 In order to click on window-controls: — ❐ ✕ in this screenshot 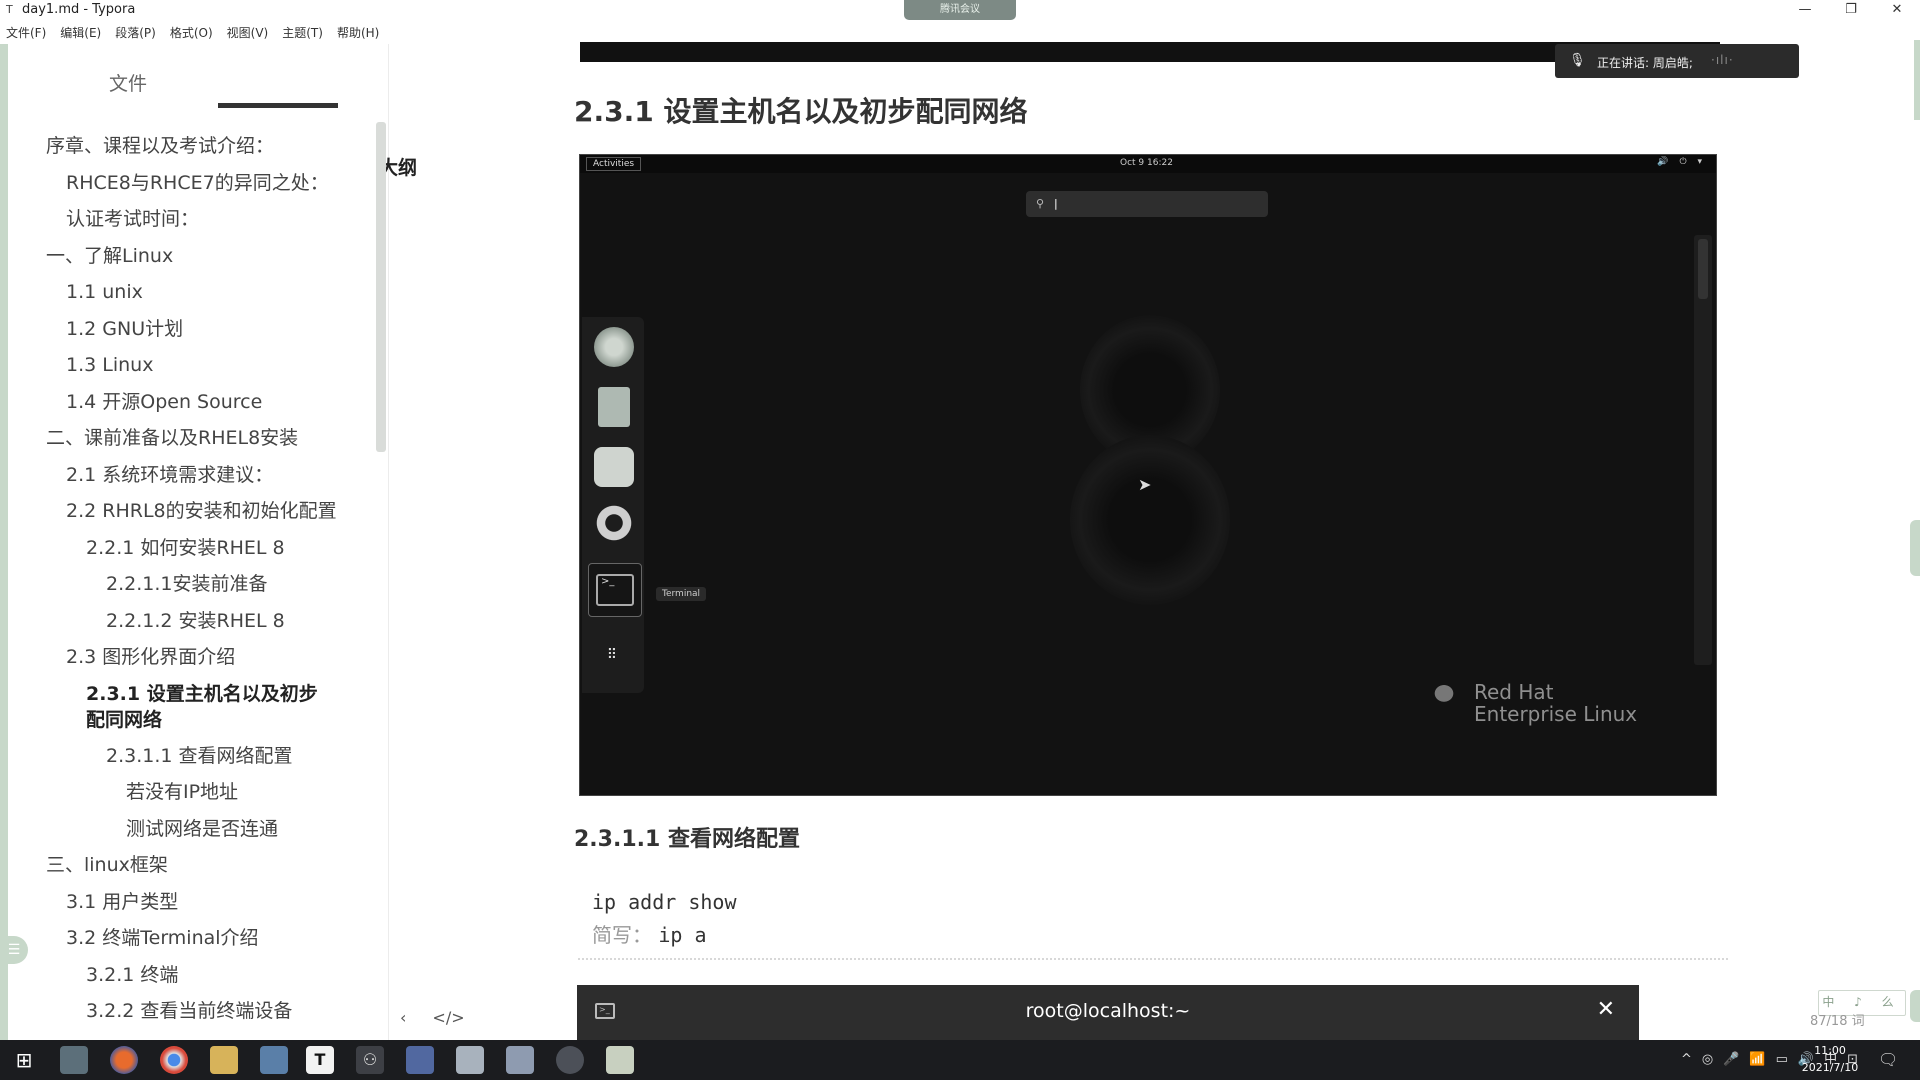, I will do `click(1851, 11)`.